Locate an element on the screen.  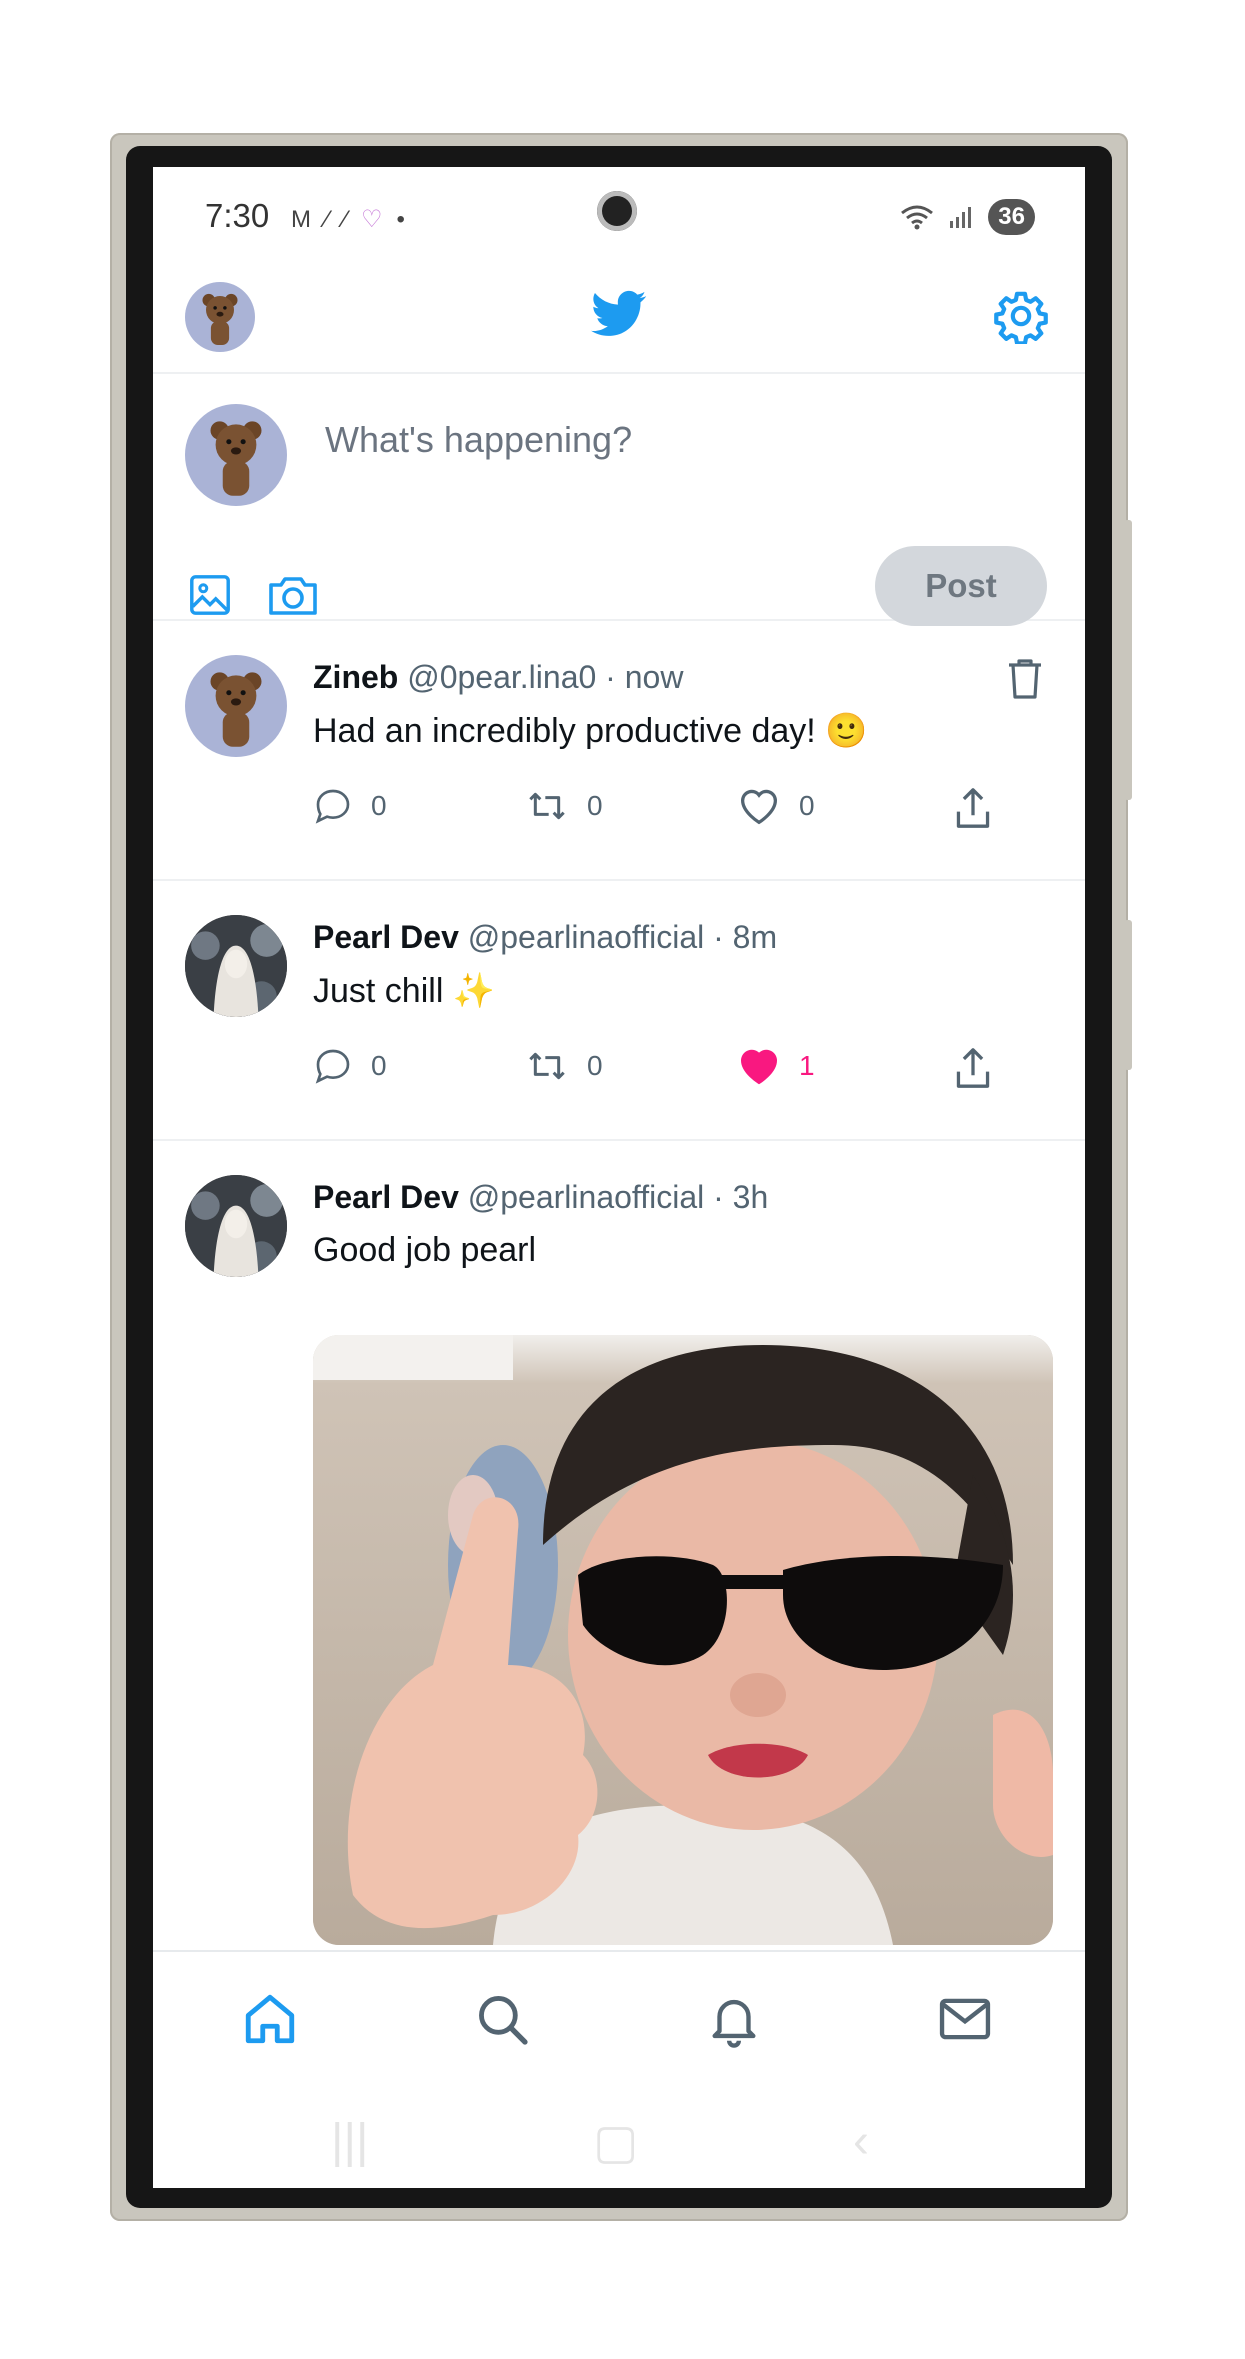
bell-icon is located at coordinates (734, 2019).